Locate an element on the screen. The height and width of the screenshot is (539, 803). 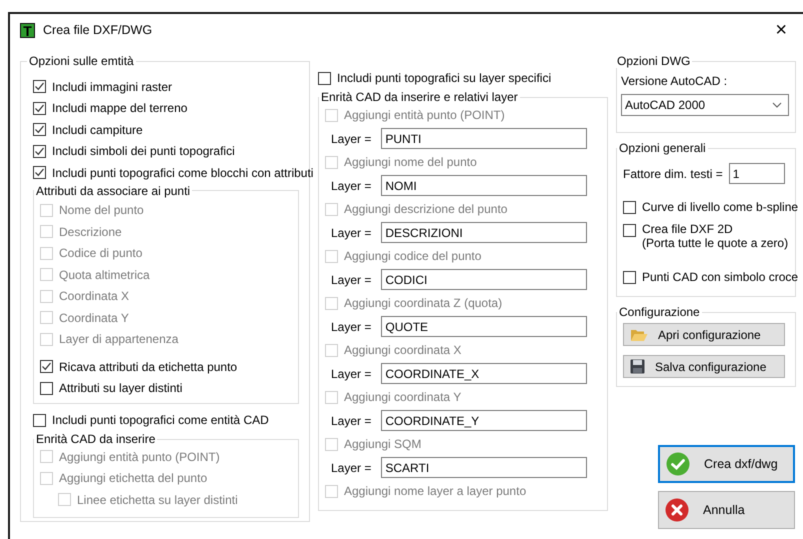
checkbox-label: Includi immagini raster is located at coordinates (112, 87).